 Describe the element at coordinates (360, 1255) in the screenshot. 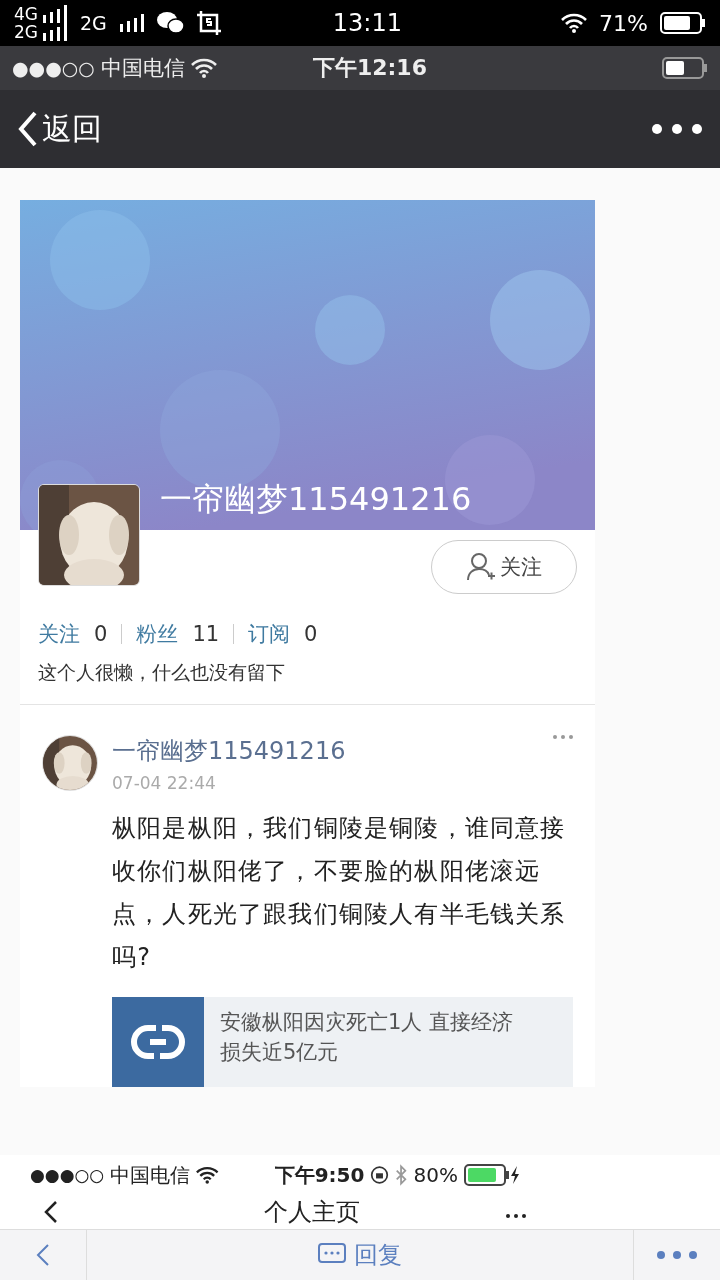

I see `reply-button: 回复` at that location.